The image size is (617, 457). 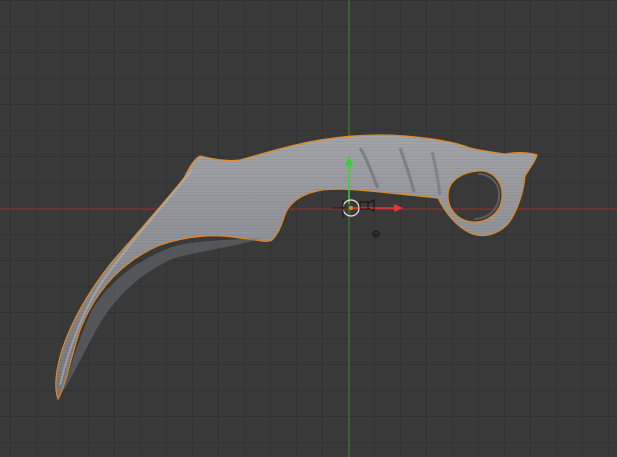 I want to click on gizmo-x-arrow, so click(x=398, y=208).